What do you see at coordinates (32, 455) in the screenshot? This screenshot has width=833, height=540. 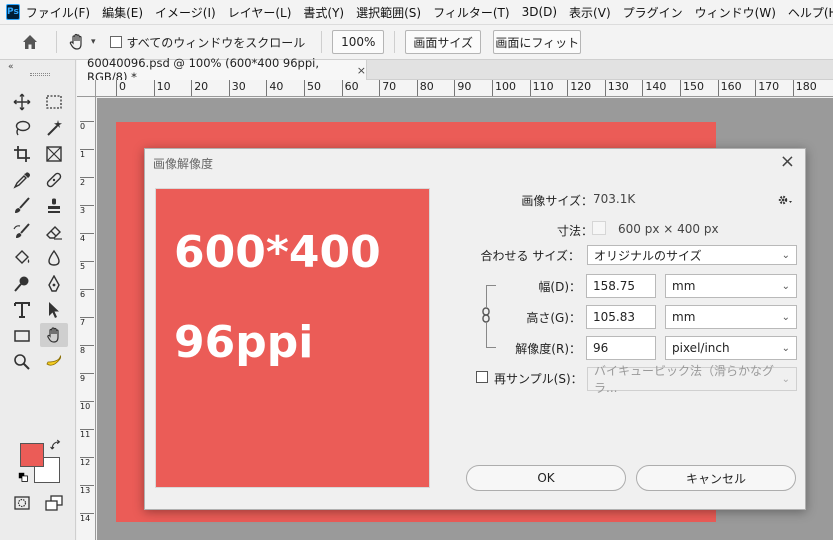 I see `foreground-color-swatch` at bounding box center [32, 455].